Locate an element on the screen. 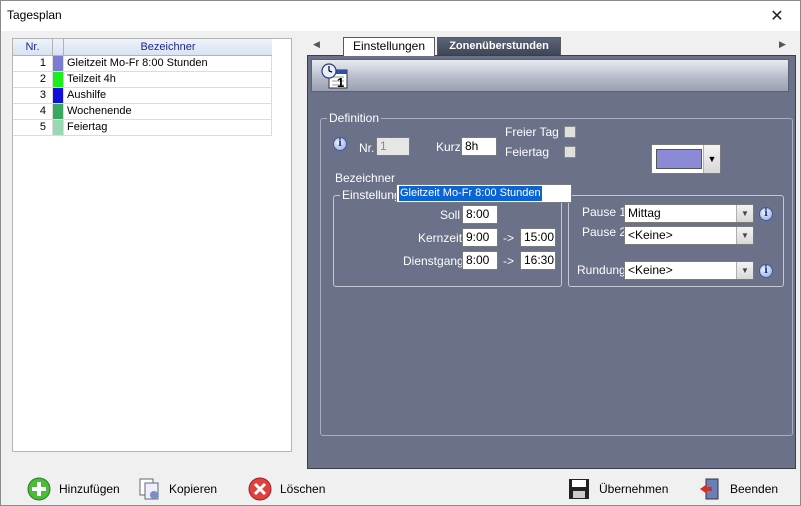 The image size is (801, 506). pause2-value: <Keine> is located at coordinates (650, 235).